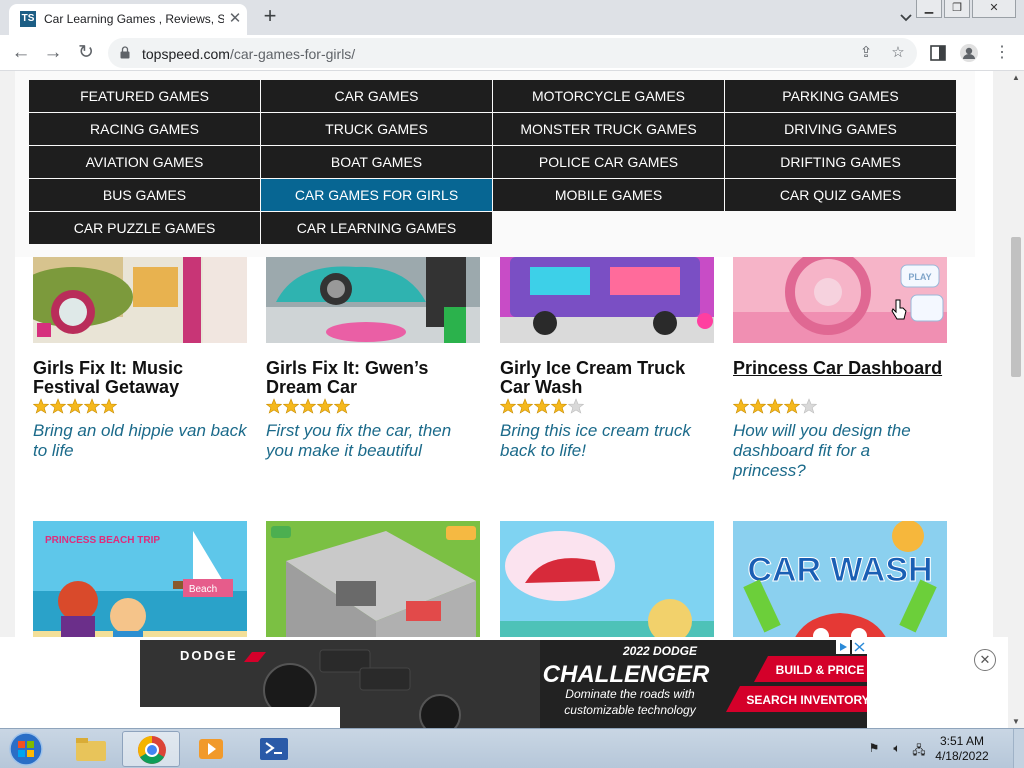  I want to click on media-player-icon, so click(211, 749).